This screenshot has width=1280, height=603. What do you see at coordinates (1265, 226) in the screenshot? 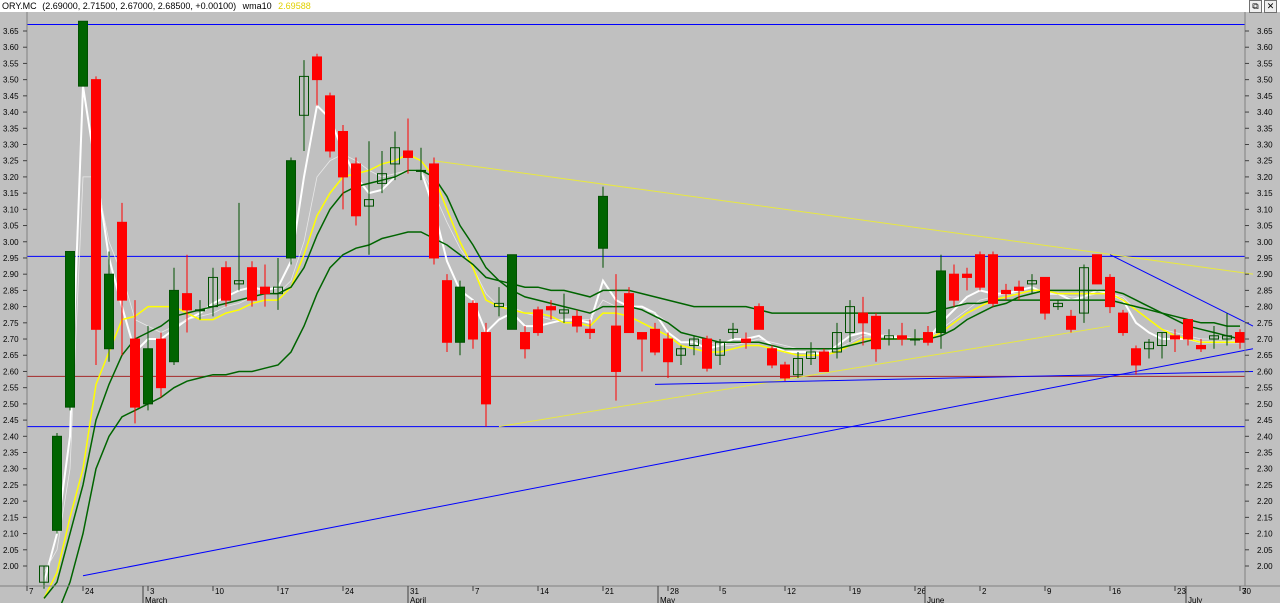
I see `y-tick-label-right-21: 3.05` at bounding box center [1265, 226].